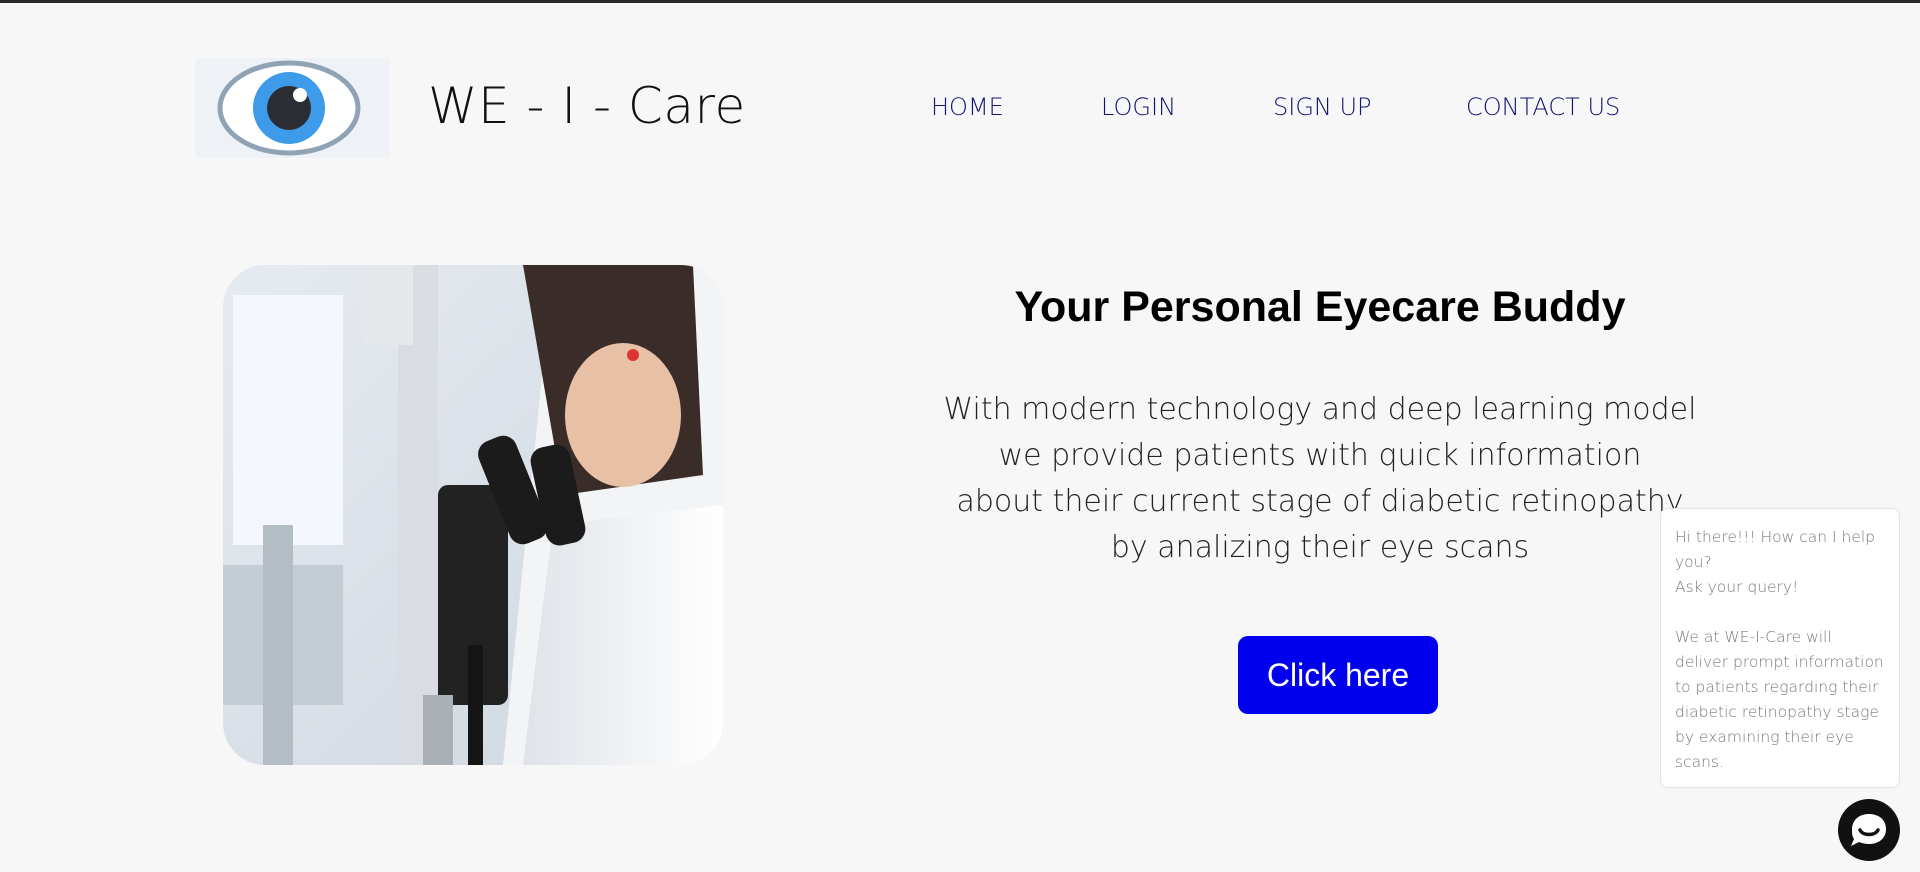 The width and height of the screenshot is (1920, 872). I want to click on description-line: by analizing their eye scans, so click(1320, 547).